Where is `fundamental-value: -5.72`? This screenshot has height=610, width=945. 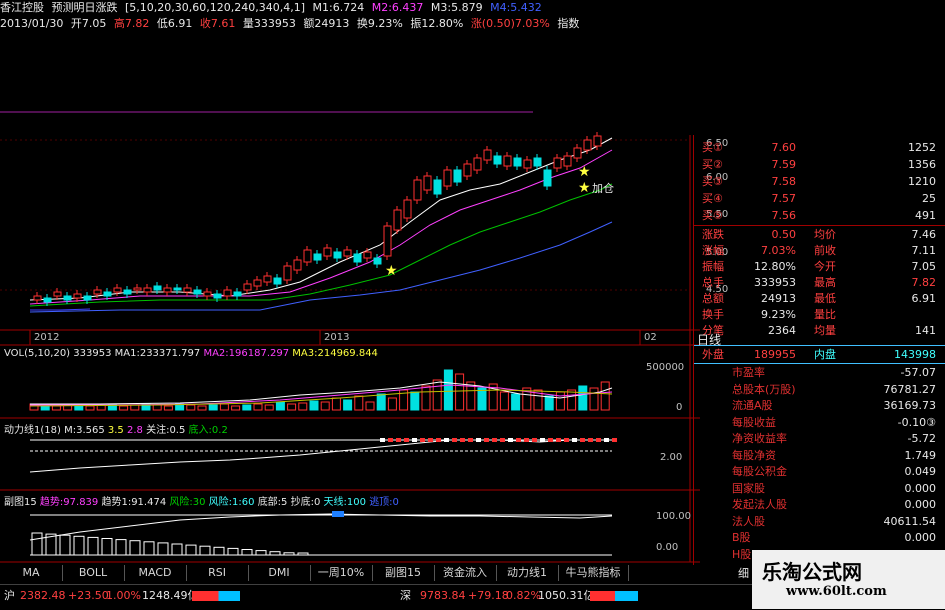
fundamental-value: -5.72 is located at coordinates (921, 438).